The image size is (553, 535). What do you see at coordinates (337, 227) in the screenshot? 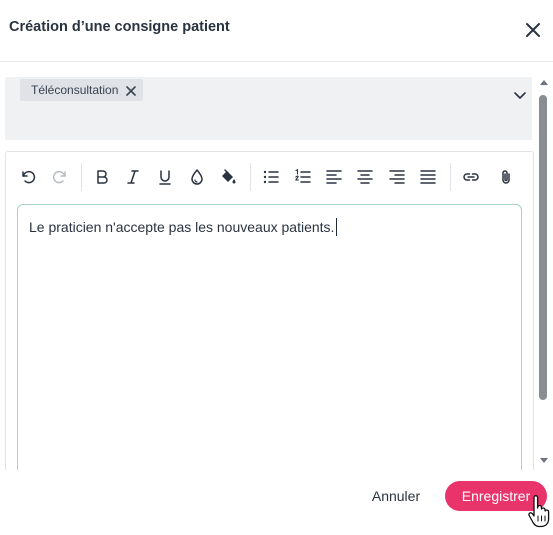
I see `text-caret` at bounding box center [337, 227].